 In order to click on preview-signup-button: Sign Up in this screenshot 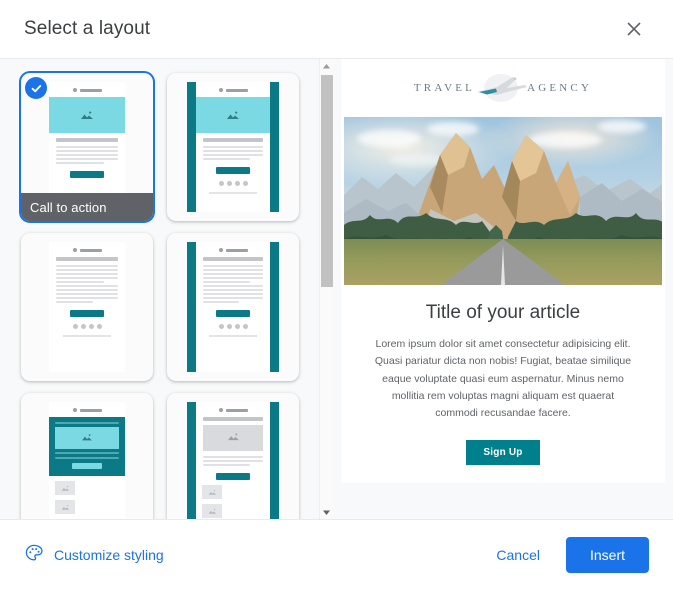, I will do `click(503, 452)`.